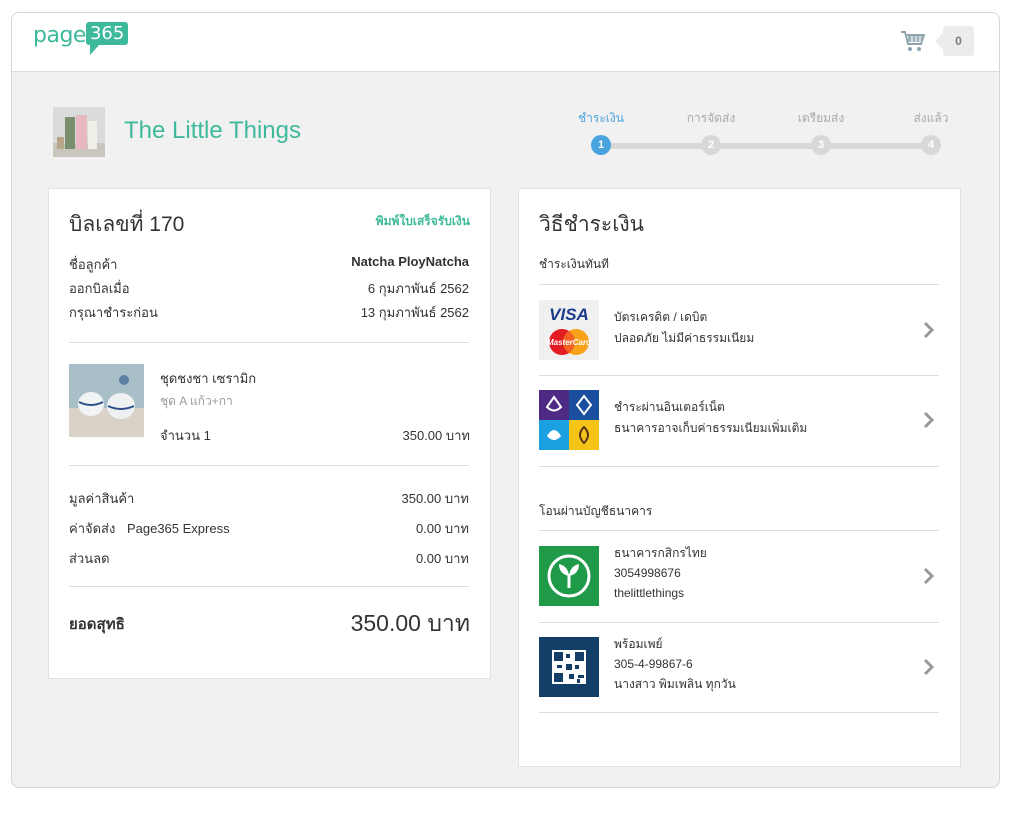  Describe the element at coordinates (93, 264) in the screenshot. I see `customer-label: ชื่อลูกค้า` at that location.